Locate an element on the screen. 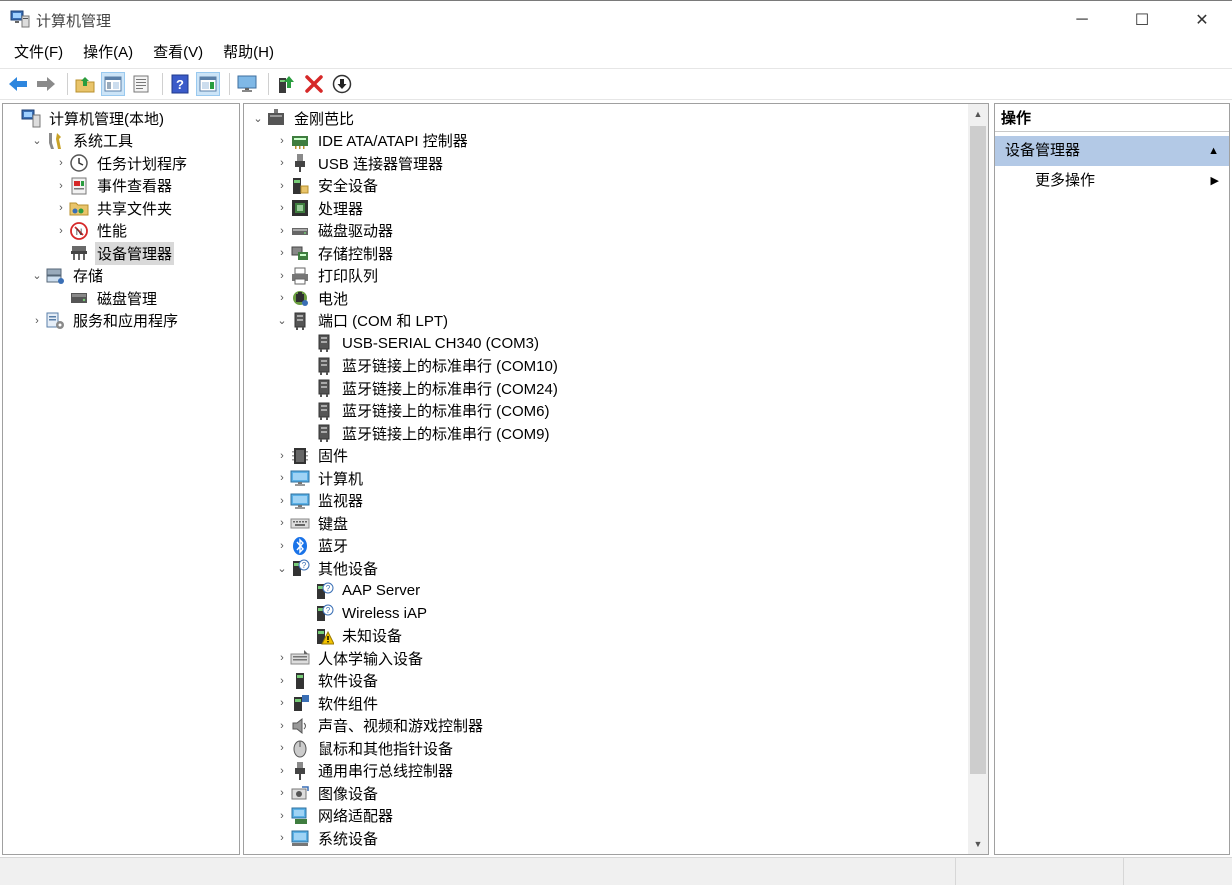 This screenshot has height=885, width=1232. minimize-button: ─ is located at coordinates (1082, 20).